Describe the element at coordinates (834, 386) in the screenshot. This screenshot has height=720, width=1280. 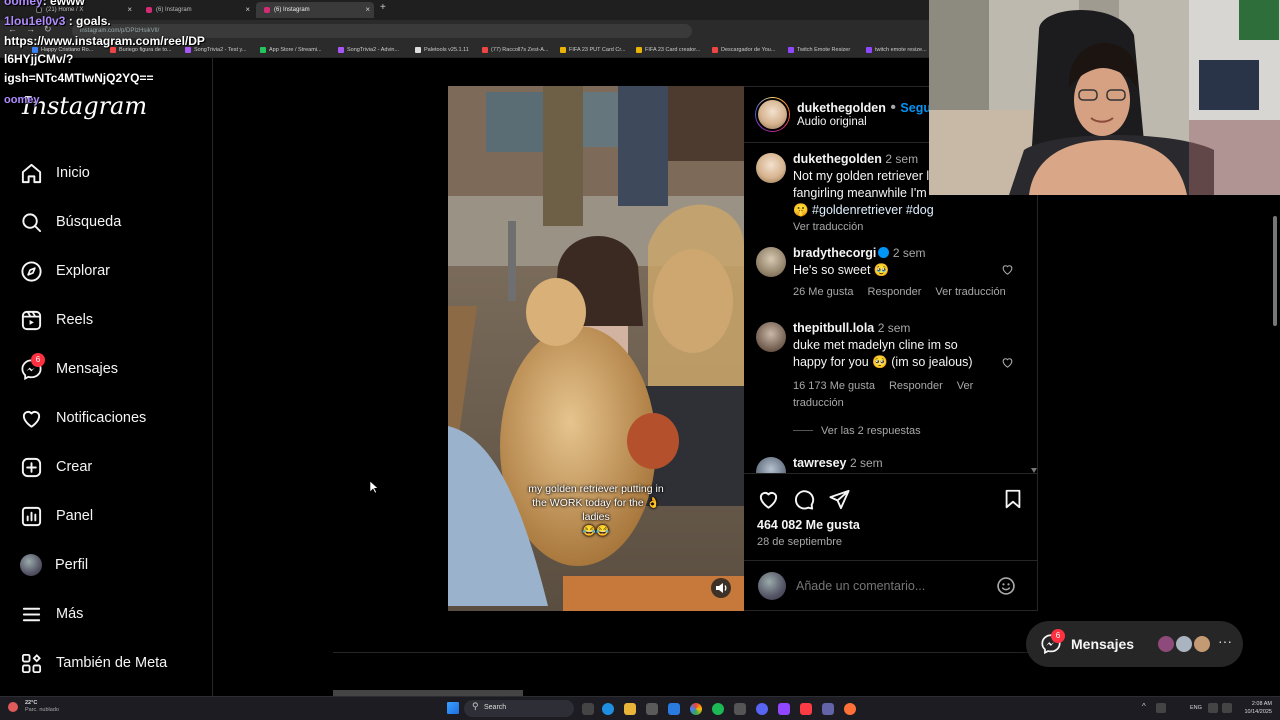
I see `comment-likes: 16 173 Me gusta` at that location.